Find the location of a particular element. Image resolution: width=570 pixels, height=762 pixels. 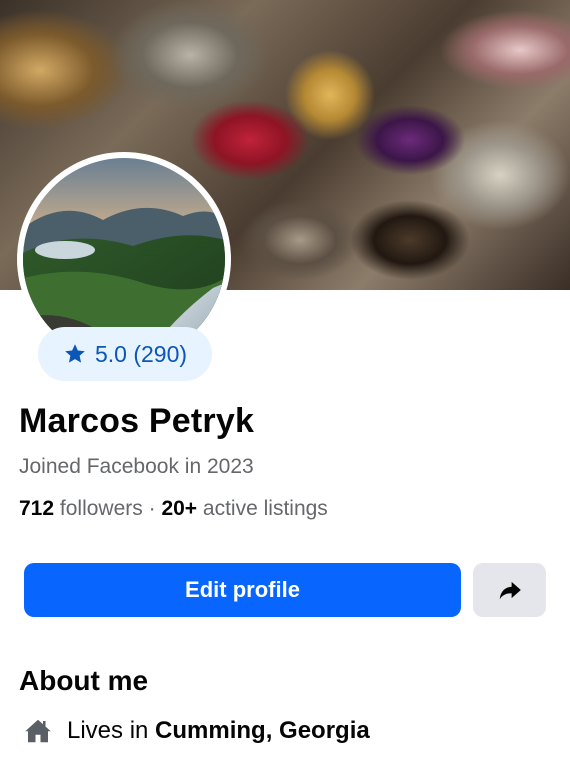

profile-name: Marcos Petryk is located at coordinates (137, 421).